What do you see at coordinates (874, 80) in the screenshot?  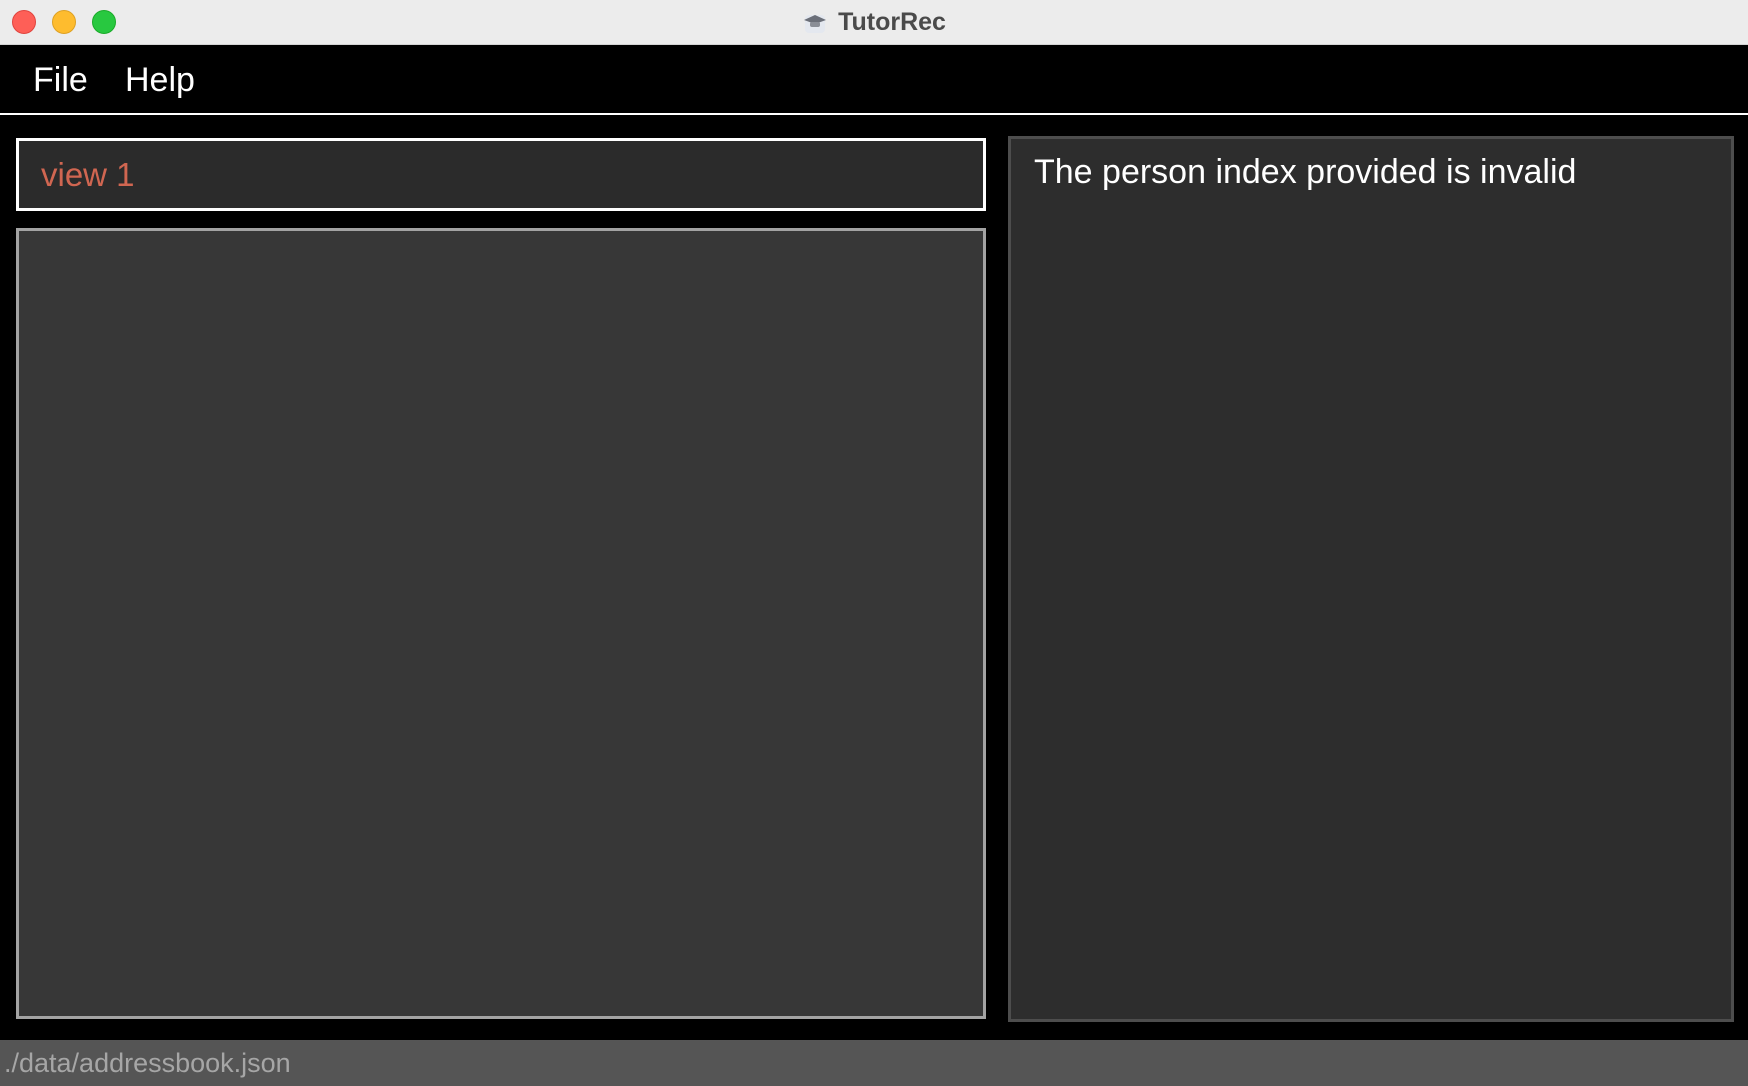 I see `menu-bar: File Help` at bounding box center [874, 80].